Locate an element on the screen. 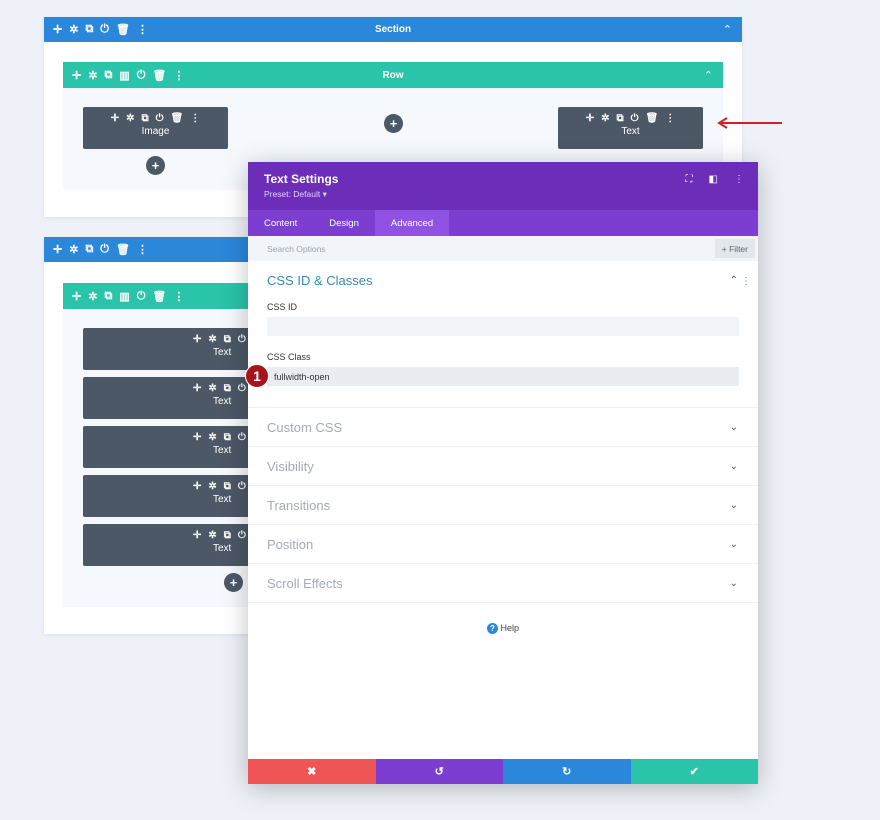 This screenshot has height=820, width=880. row-header: ✛ ✲ ⧉ ▥ ⏻ 🗑 ⋮ Row ⌃ is located at coordinates (393, 75).